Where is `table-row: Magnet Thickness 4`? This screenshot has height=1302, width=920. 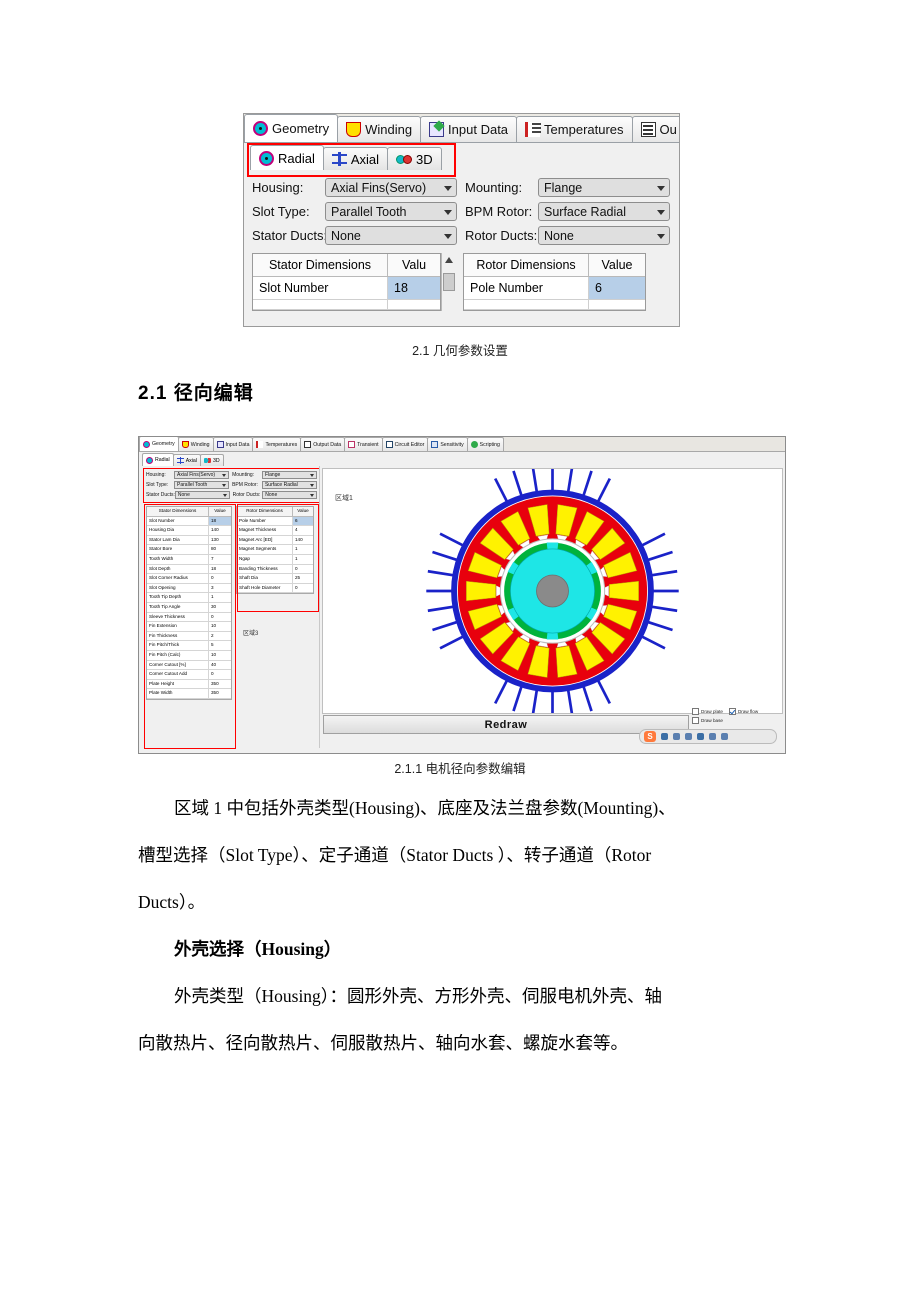
table-row: Magnet Thickness 4 is located at coordinates (275, 531).